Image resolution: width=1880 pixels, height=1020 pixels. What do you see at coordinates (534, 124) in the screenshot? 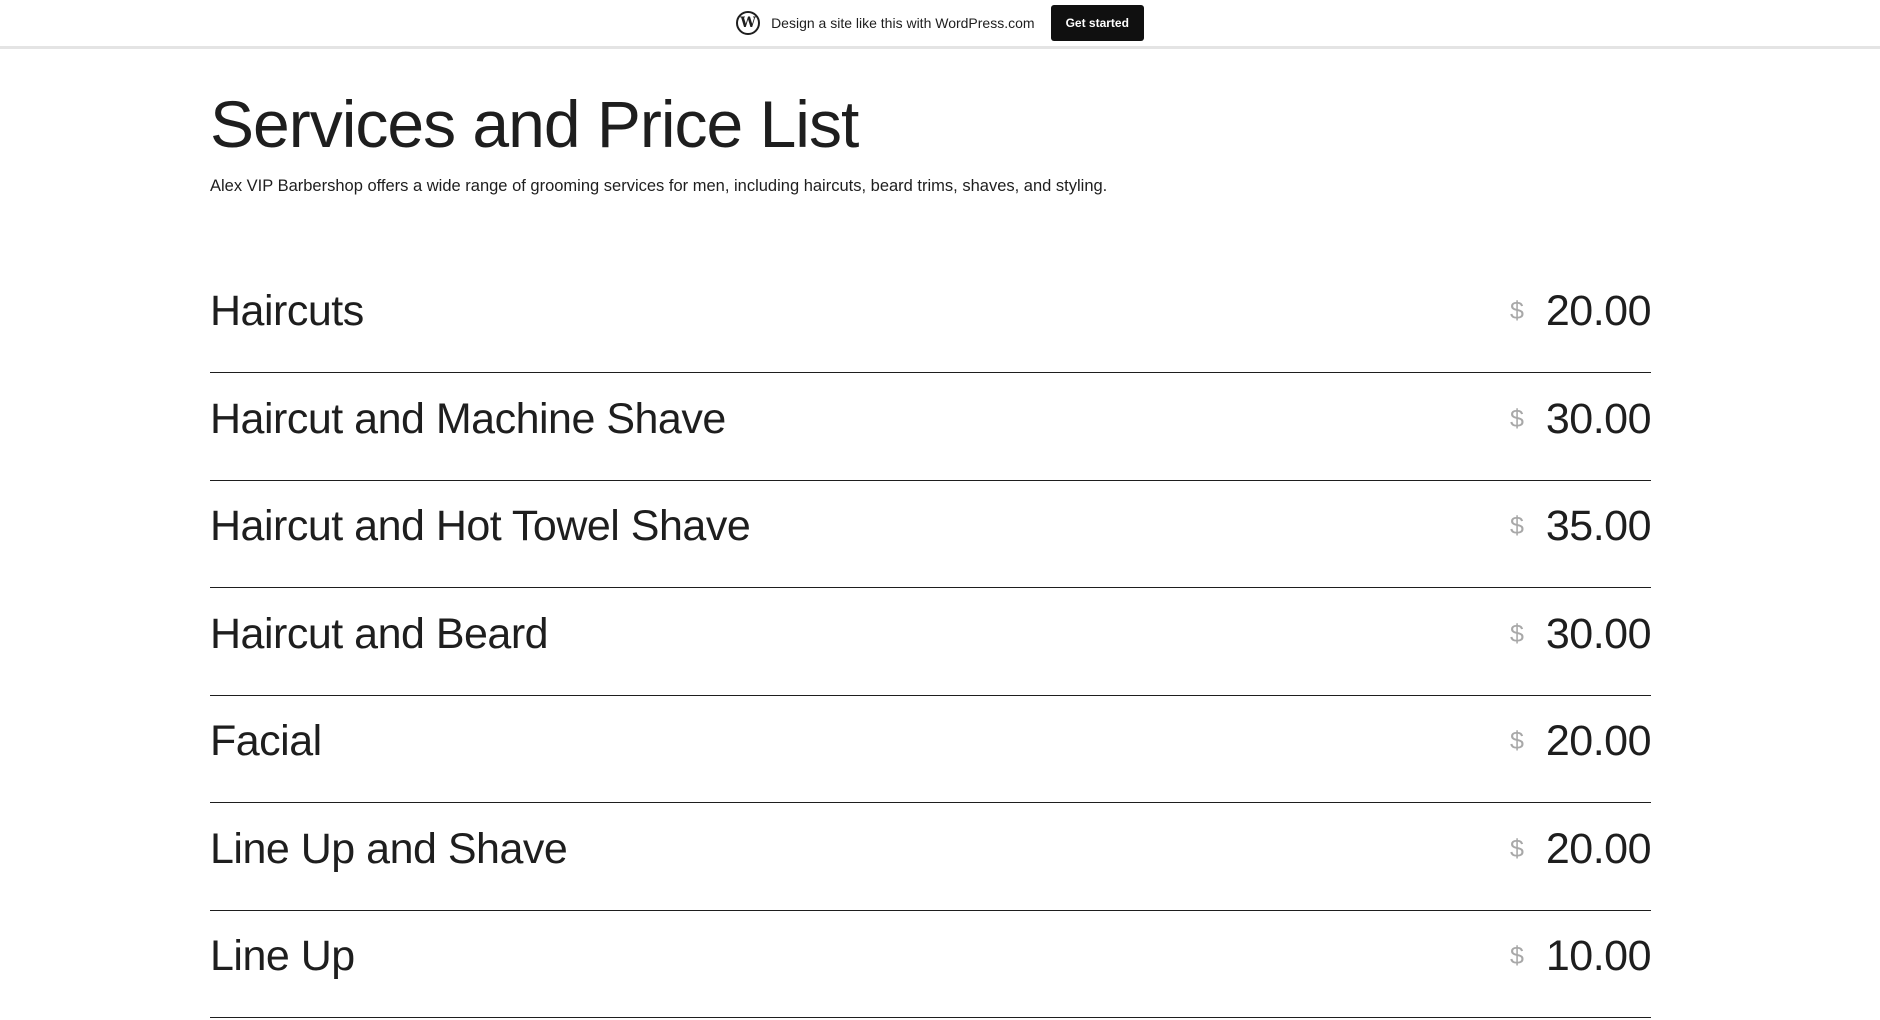
I see `page-title: Services and Price List` at bounding box center [534, 124].